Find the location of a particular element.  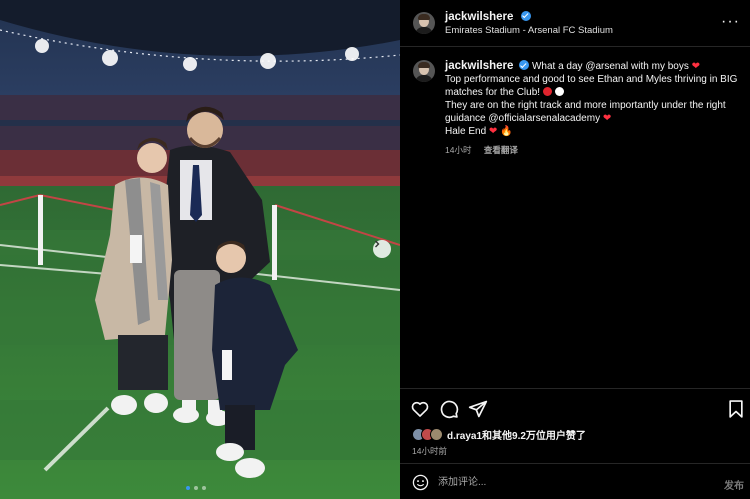

more-options-button: ··· is located at coordinates (730, 22).